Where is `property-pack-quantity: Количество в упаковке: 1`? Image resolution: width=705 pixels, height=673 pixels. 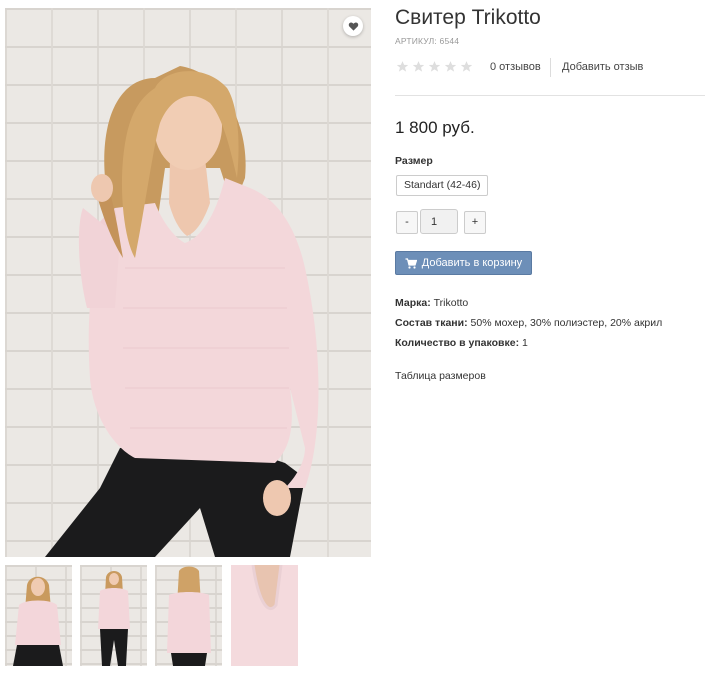
property-pack-quantity: Количество в упаковке: 1 is located at coordinates (461, 343).